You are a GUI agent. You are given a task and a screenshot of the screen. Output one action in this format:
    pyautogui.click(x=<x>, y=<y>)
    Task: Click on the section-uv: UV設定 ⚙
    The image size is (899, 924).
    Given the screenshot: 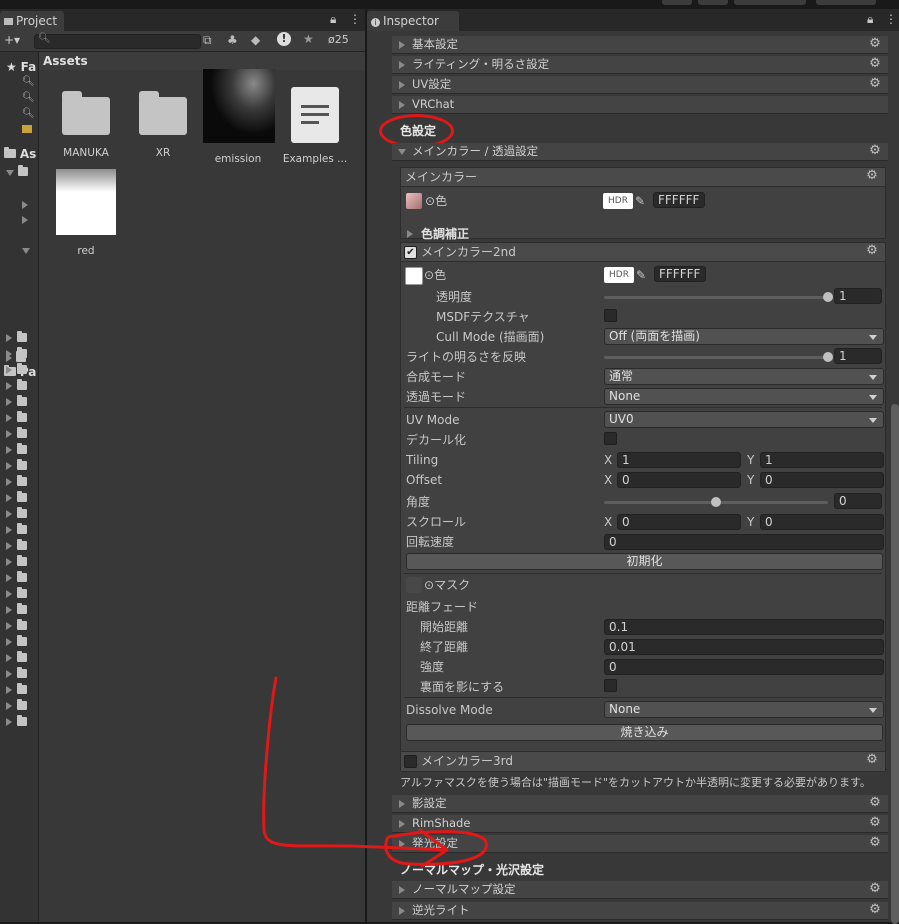 What is the action you would take?
    pyautogui.click(x=640, y=85)
    